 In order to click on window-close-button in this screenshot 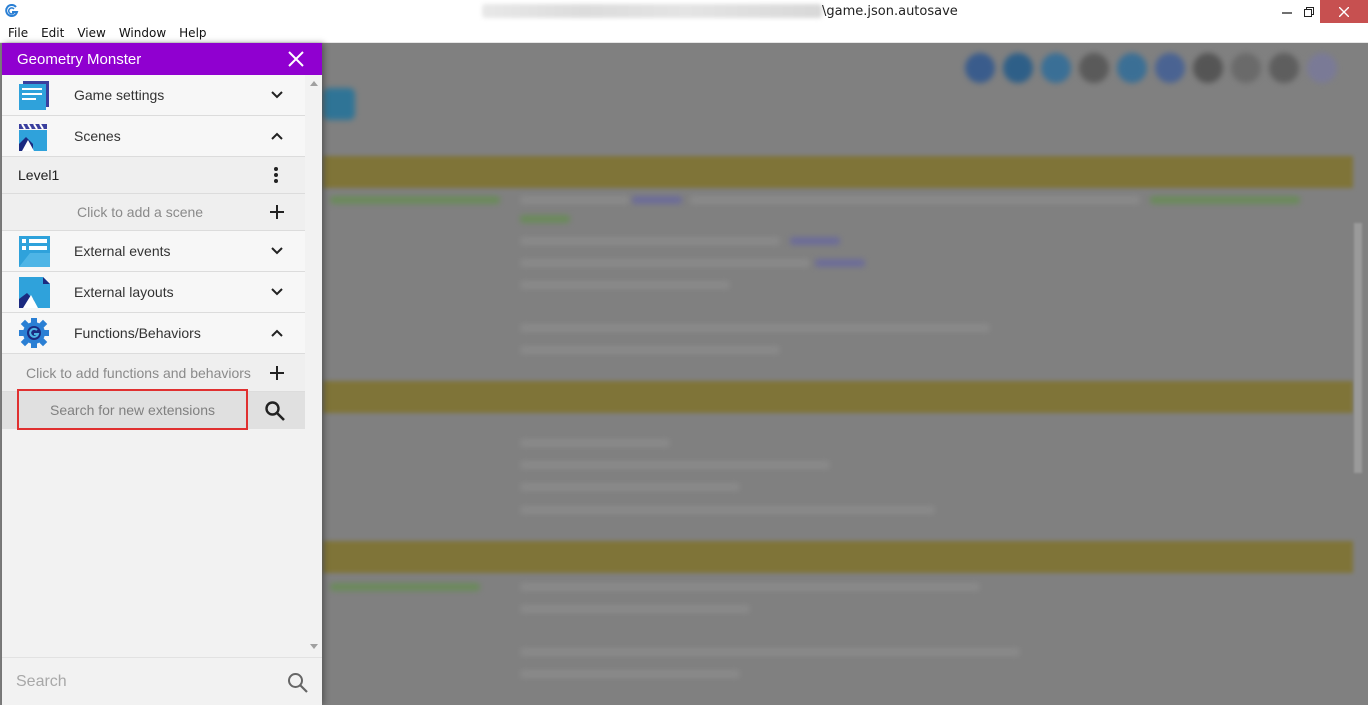, I will do `click(1344, 11)`.